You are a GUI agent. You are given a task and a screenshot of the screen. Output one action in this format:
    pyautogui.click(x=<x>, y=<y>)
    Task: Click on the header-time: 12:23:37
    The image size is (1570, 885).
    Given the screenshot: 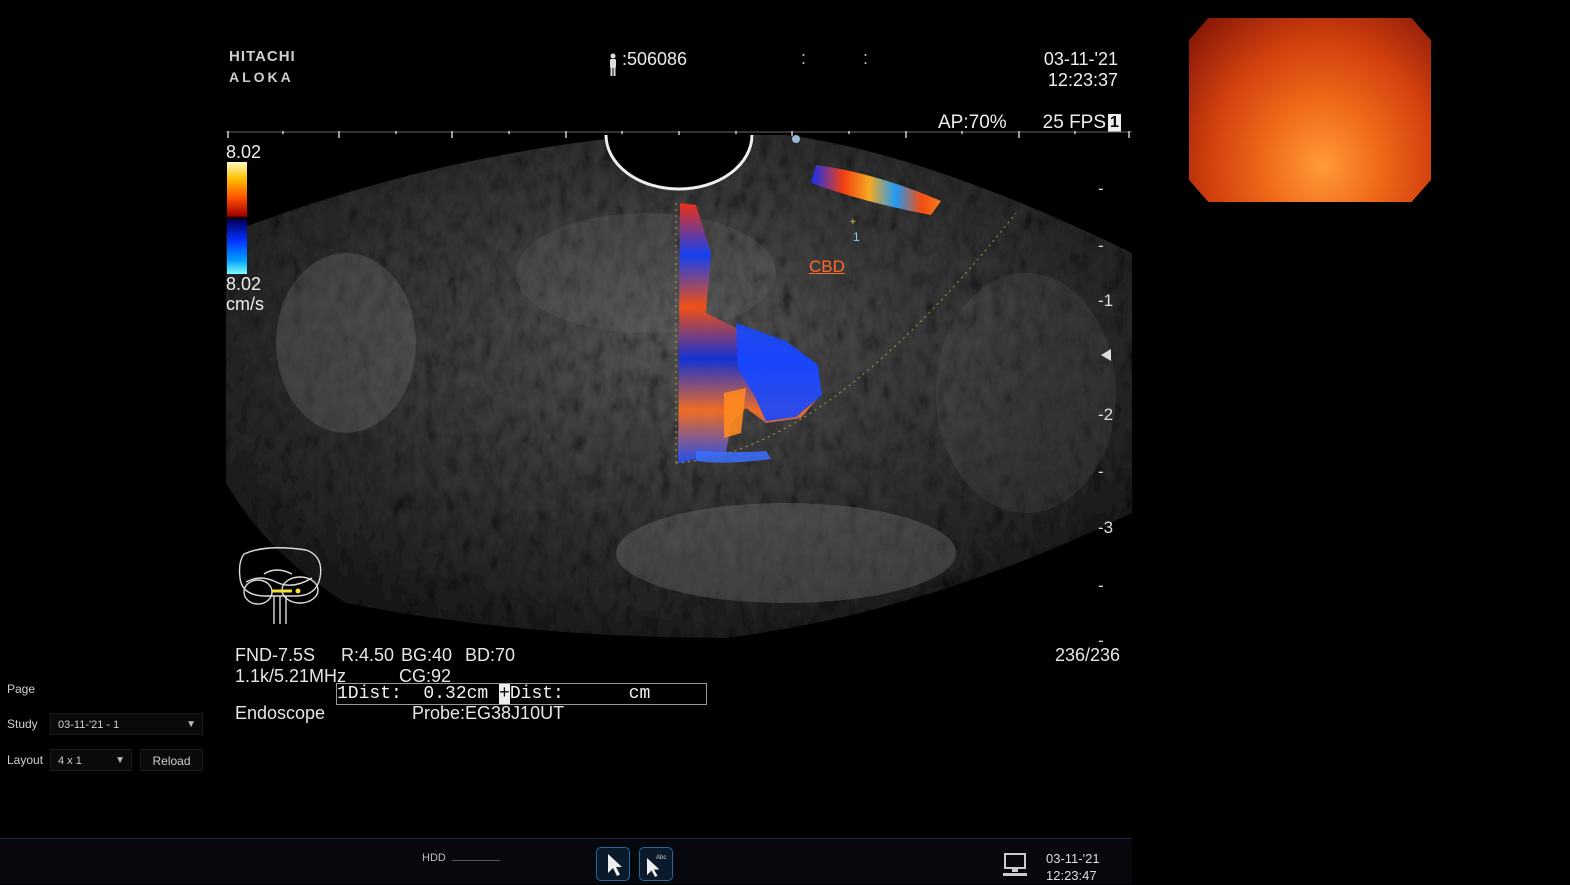 What is the action you would take?
    pyautogui.click(x=1082, y=80)
    